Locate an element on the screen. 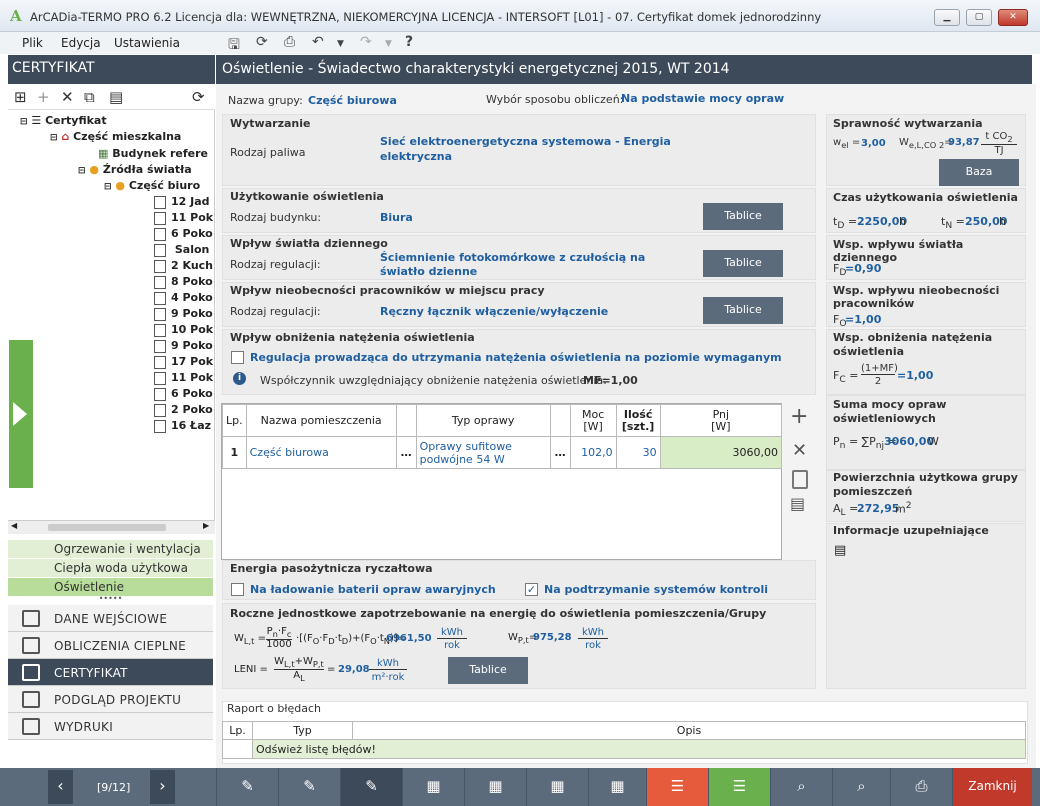 The height and width of the screenshot is (806, 1040). tree-node: ⊟ ⌂ Część mieszkalna is located at coordinates (115, 136).